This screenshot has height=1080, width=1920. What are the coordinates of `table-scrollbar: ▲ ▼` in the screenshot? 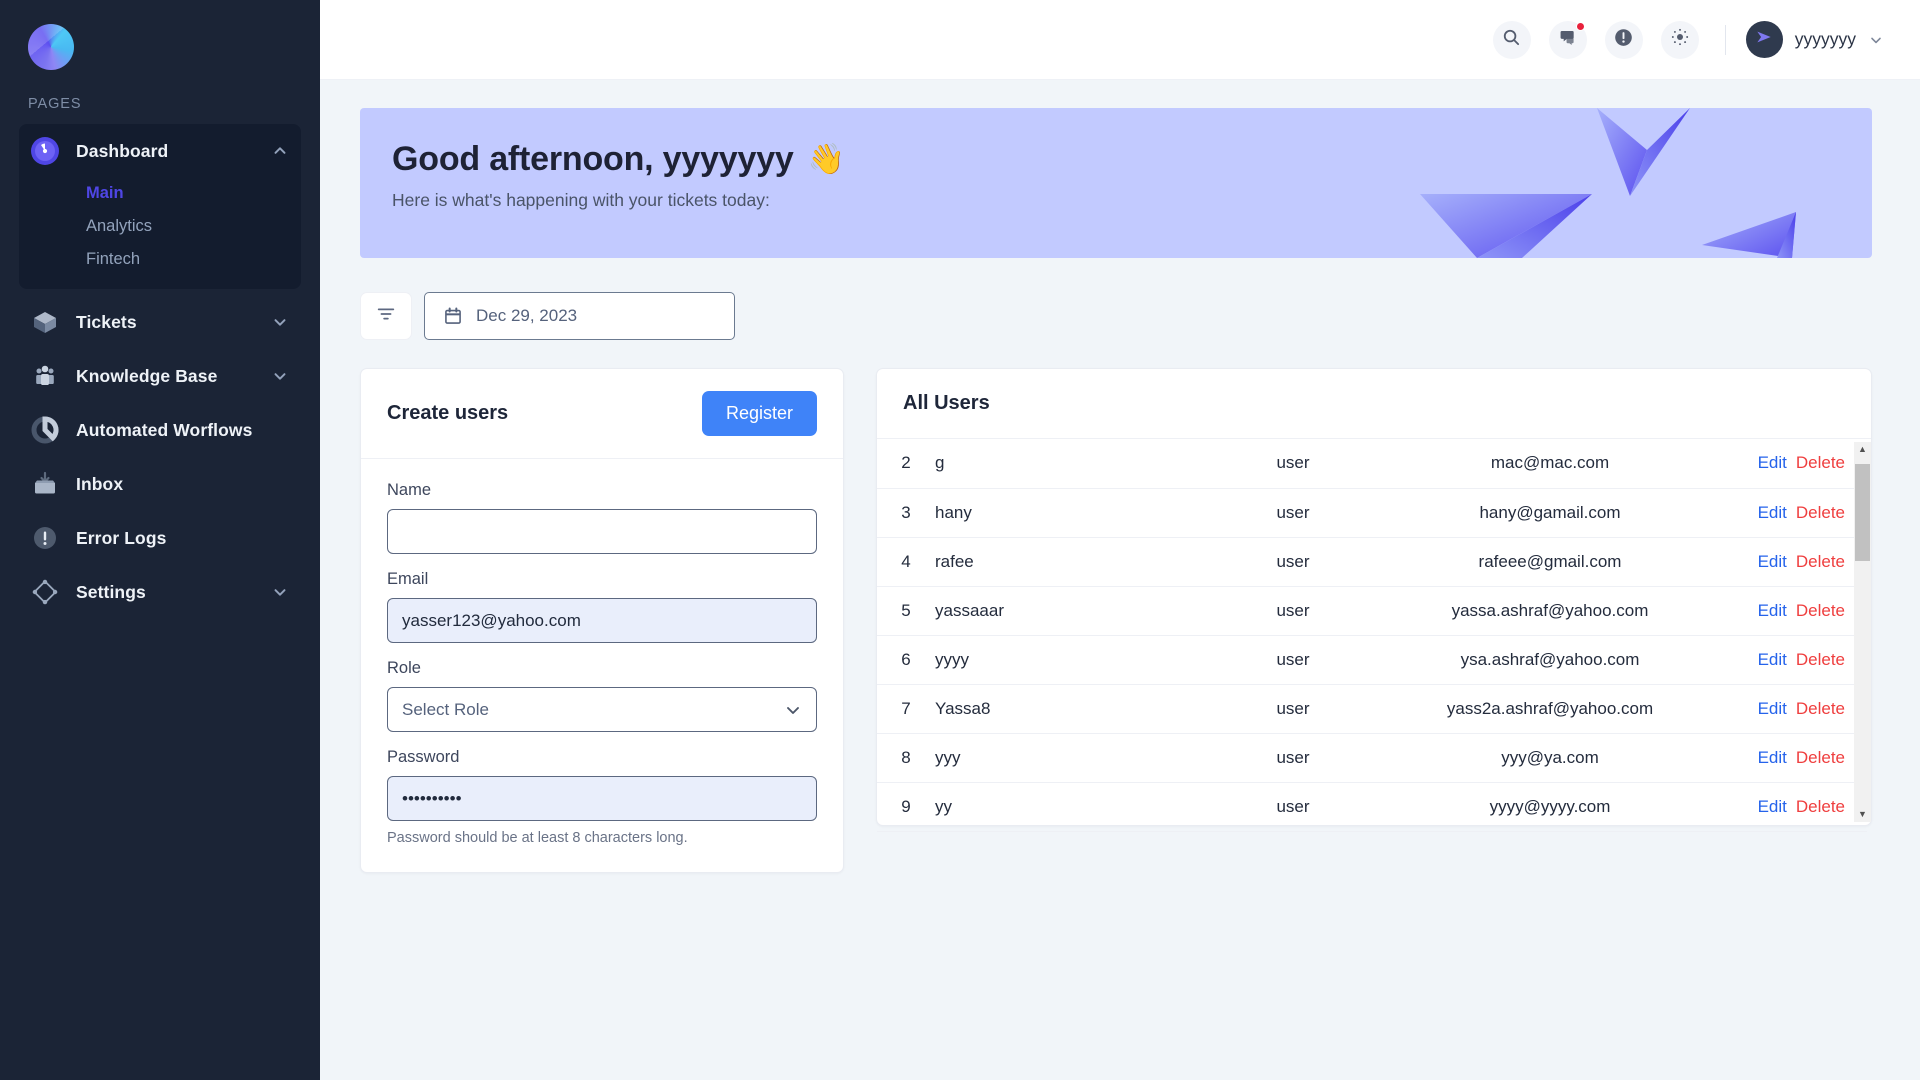 It's located at (1862, 632).